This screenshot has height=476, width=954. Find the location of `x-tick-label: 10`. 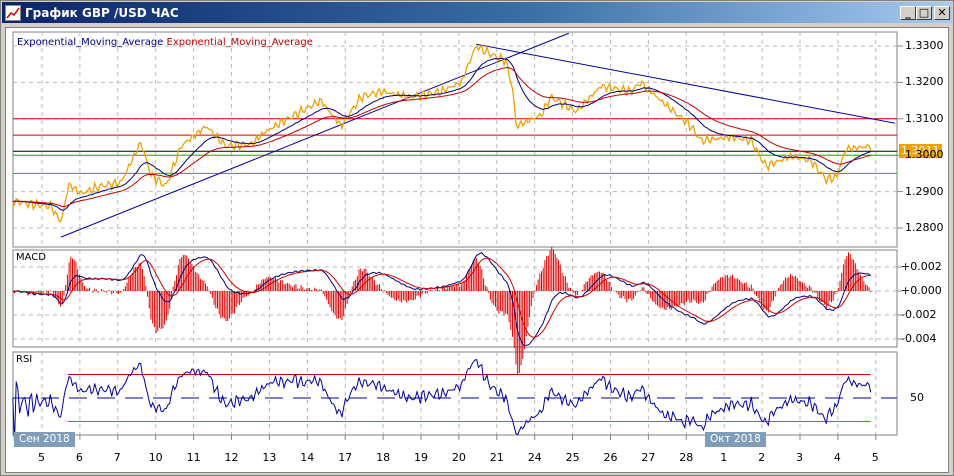

x-tick-label: 10 is located at coordinates (155, 457).